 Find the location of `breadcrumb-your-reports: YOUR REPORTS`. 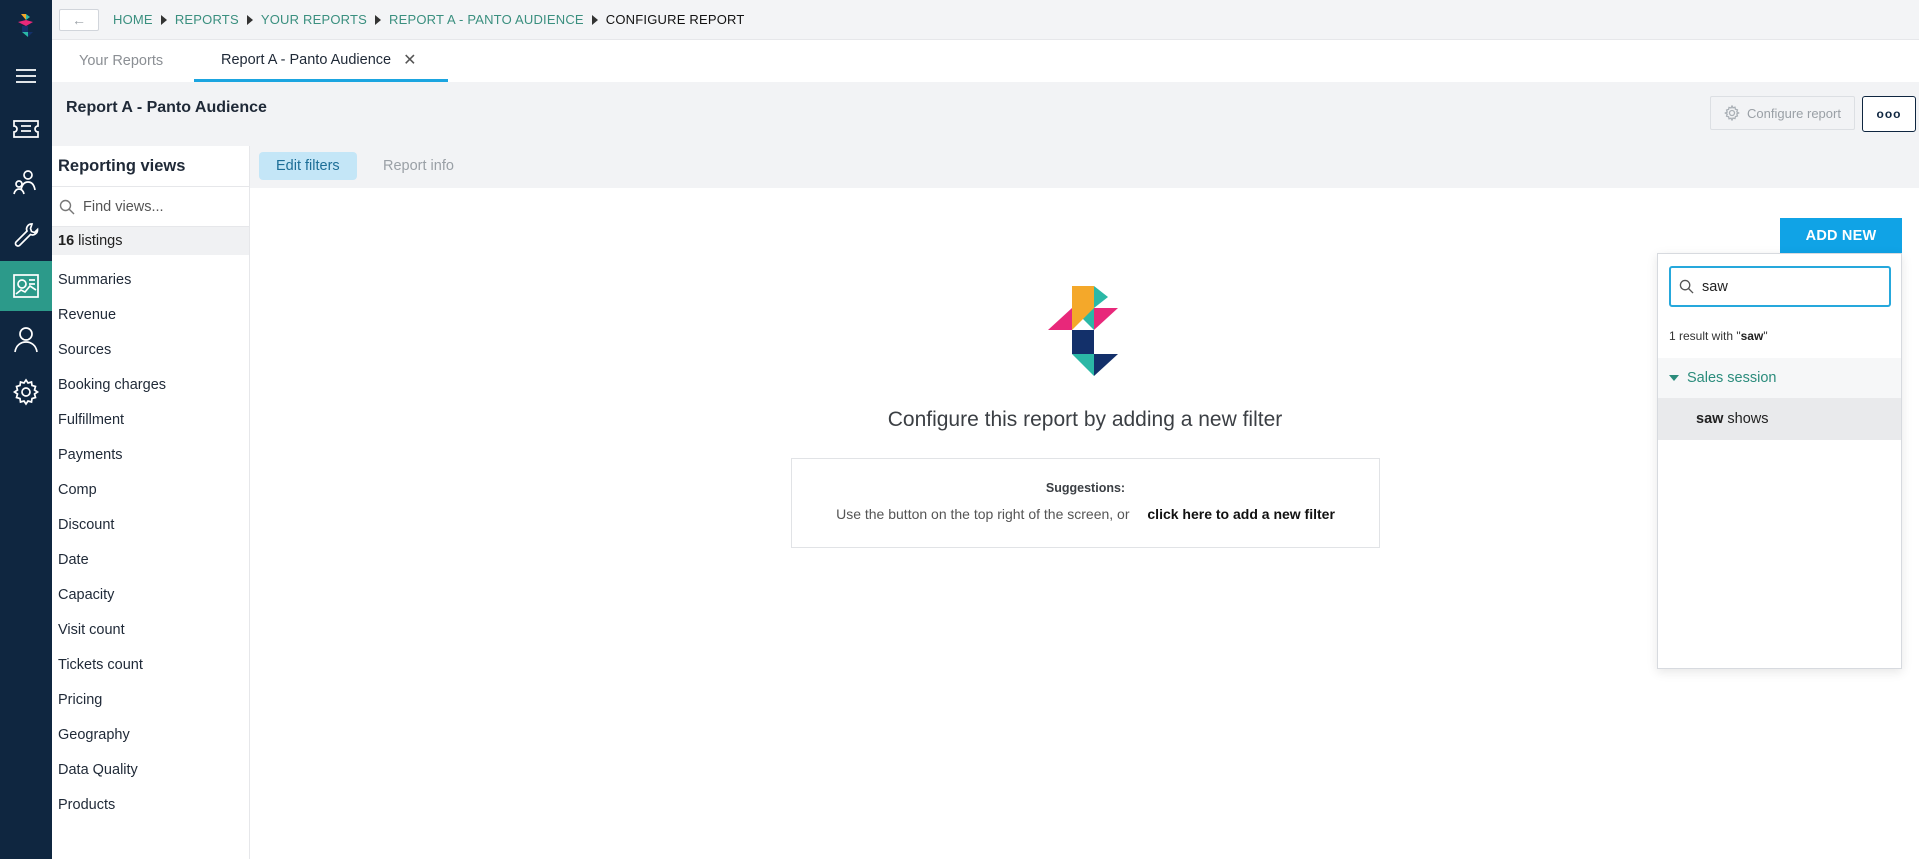

breadcrumb-your-reports: YOUR REPORTS is located at coordinates (314, 19).